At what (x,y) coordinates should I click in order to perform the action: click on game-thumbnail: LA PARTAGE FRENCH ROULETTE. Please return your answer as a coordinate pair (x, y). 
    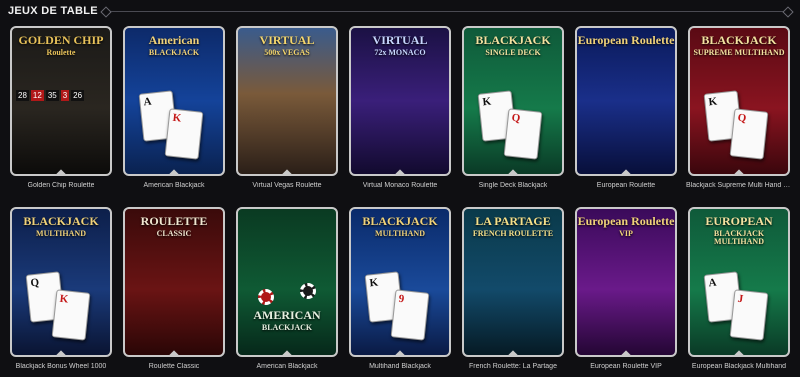
    Looking at the image, I should click on (513, 282).